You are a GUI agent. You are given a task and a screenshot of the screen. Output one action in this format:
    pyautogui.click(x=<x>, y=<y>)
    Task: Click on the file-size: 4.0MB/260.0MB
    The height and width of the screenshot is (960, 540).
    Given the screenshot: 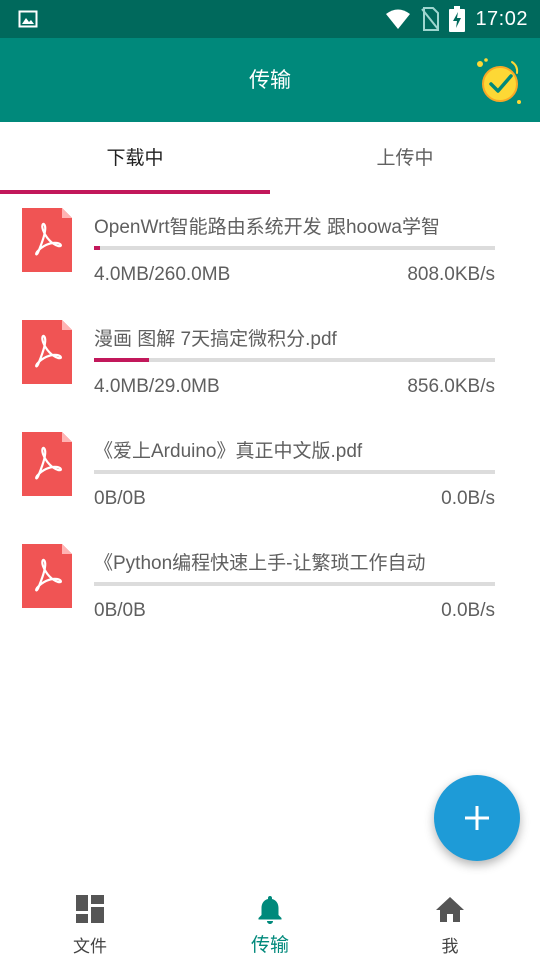 What is the action you would take?
    pyautogui.click(x=162, y=274)
    